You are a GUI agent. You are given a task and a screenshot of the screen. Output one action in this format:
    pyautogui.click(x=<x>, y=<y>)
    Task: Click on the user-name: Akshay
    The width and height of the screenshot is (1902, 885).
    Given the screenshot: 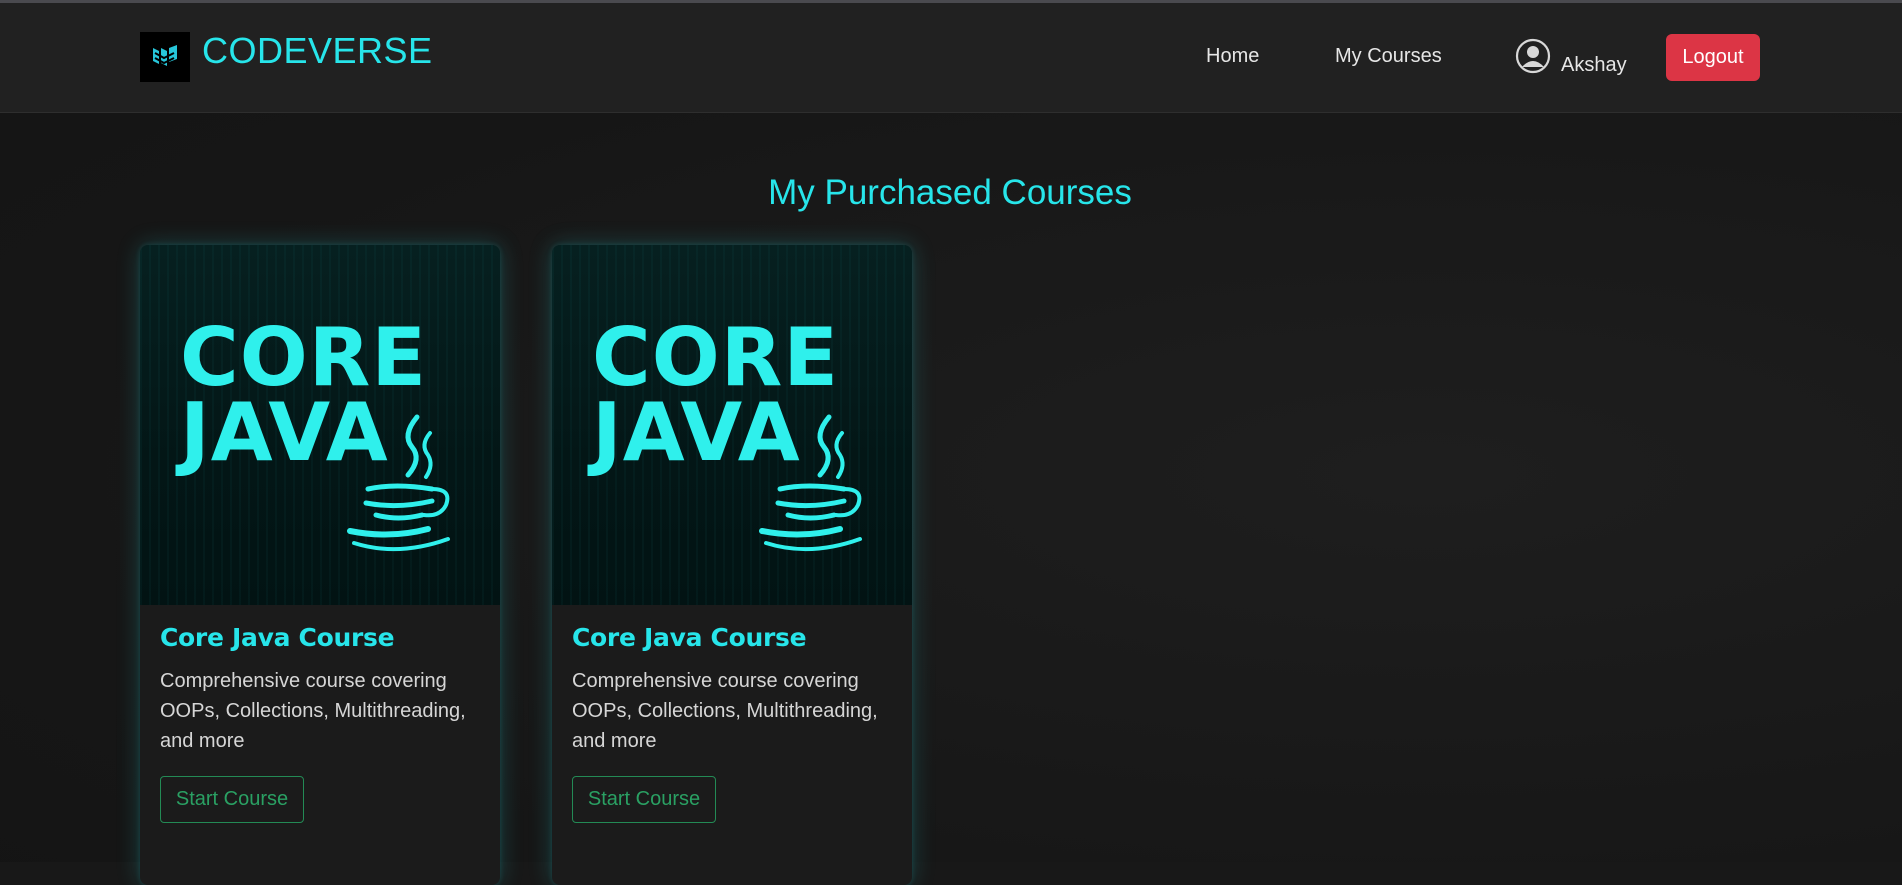 What is the action you would take?
    pyautogui.click(x=1594, y=65)
    